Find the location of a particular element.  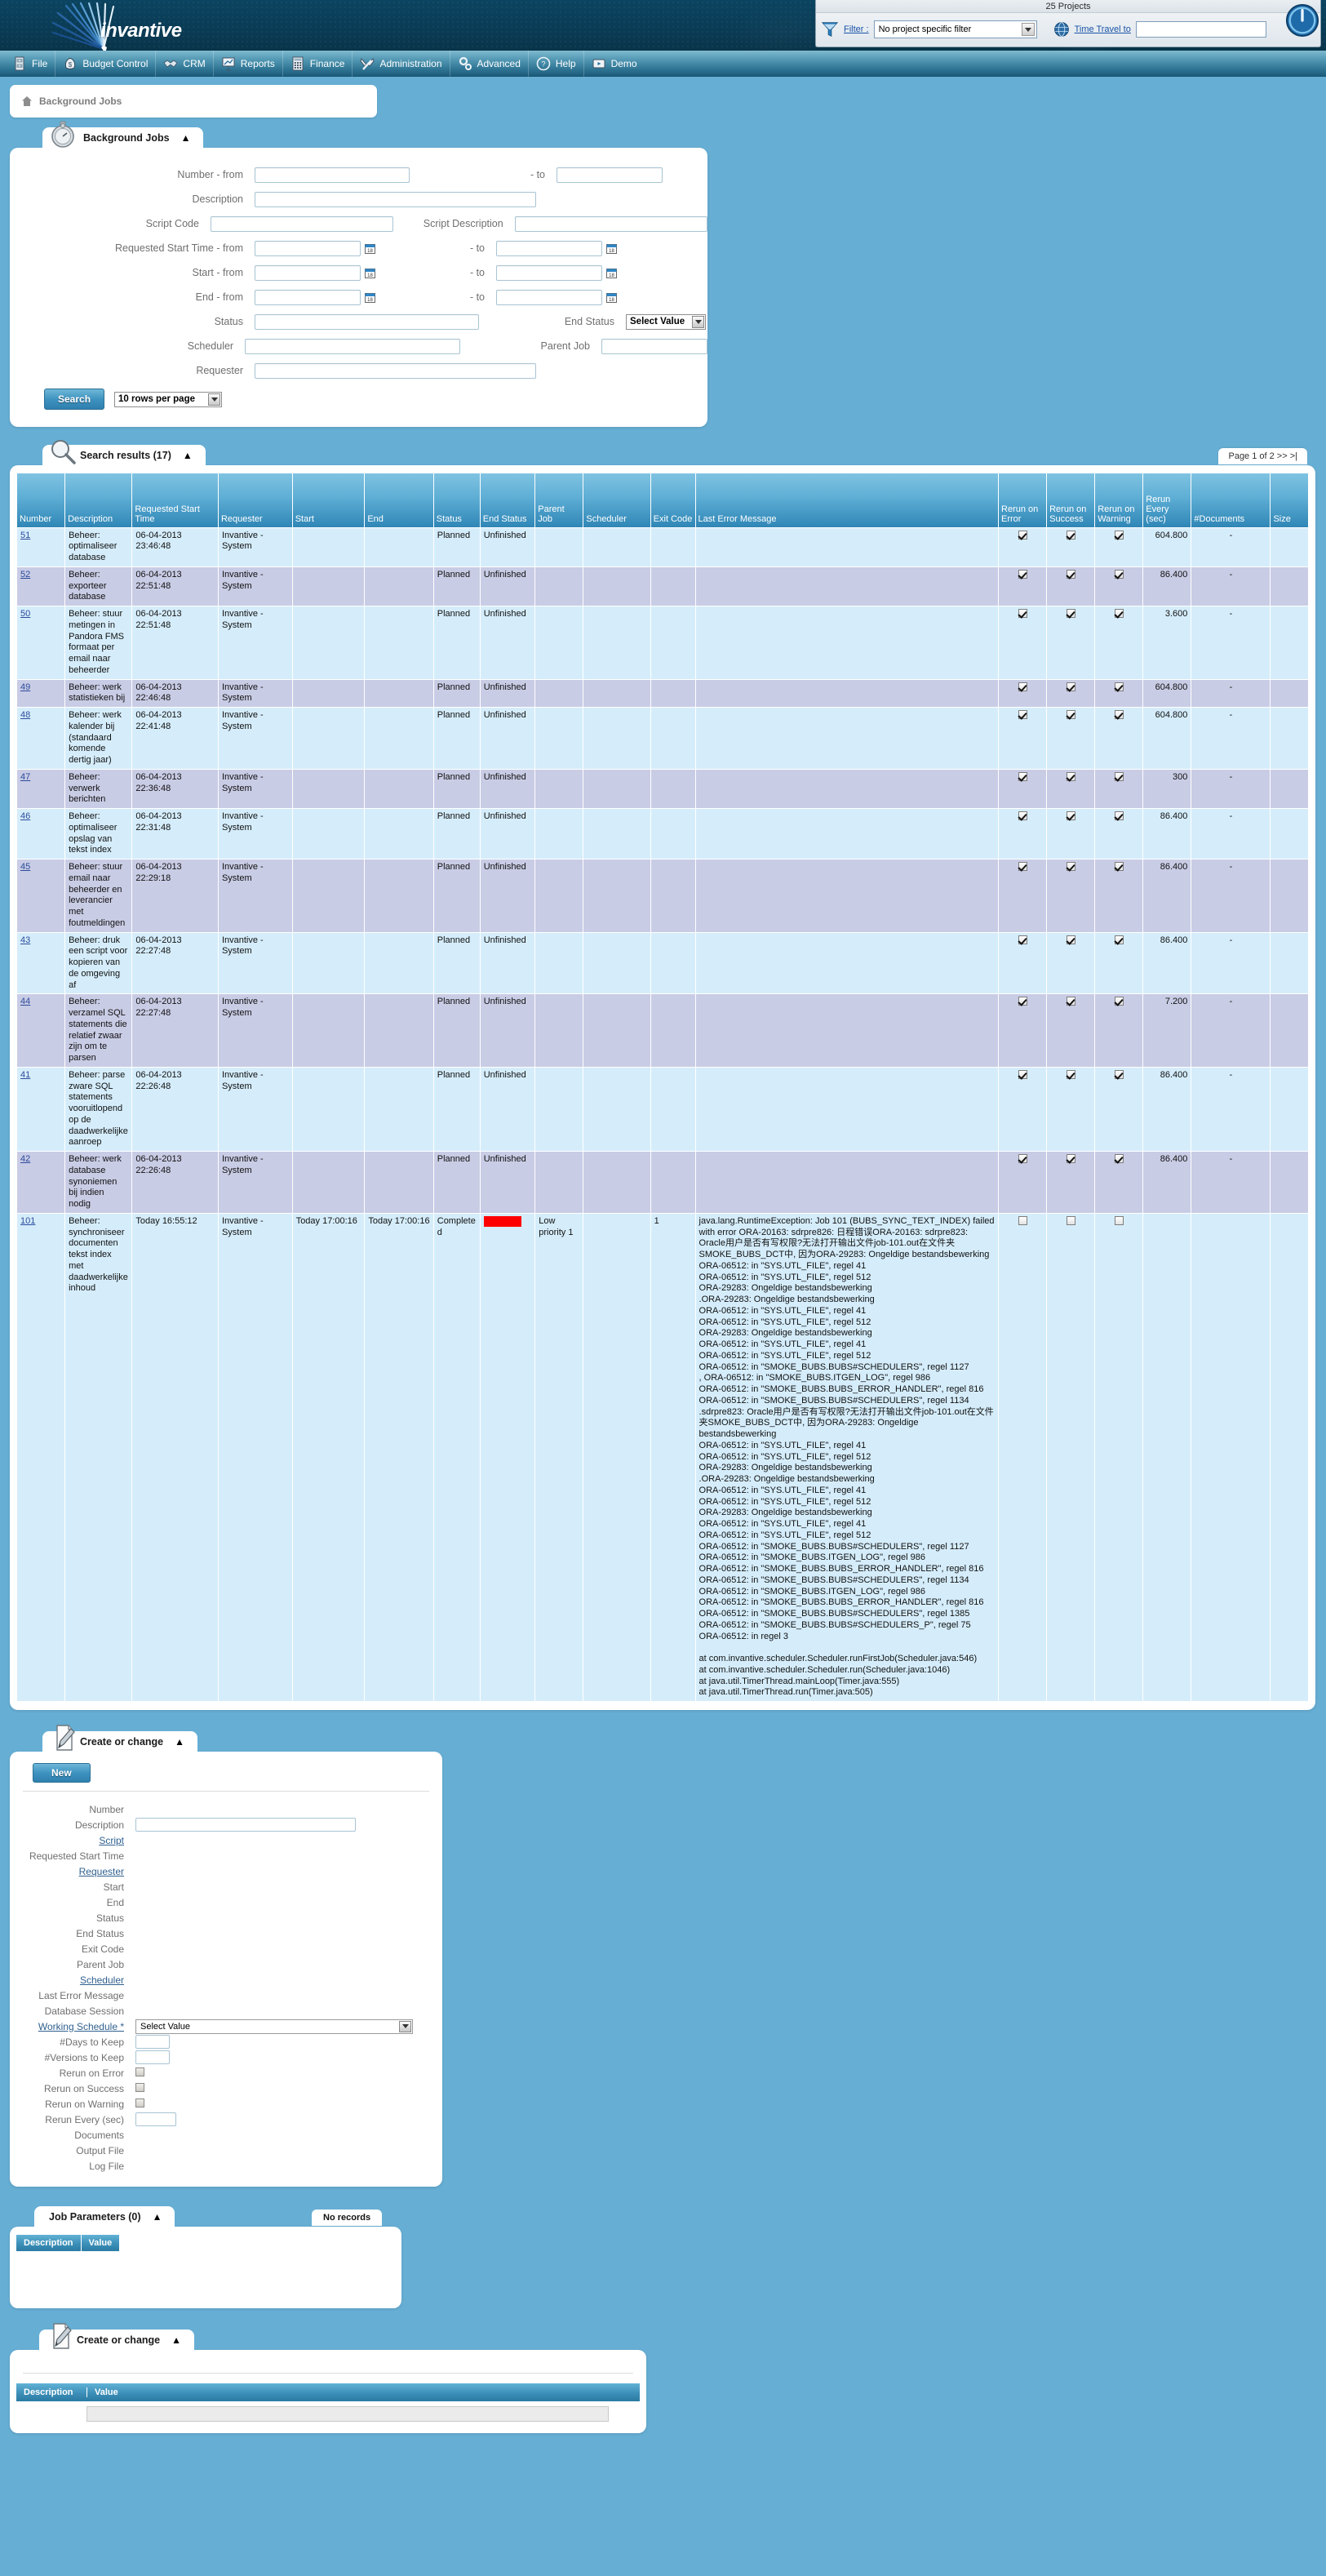

start-to-input is located at coordinates (549, 272).